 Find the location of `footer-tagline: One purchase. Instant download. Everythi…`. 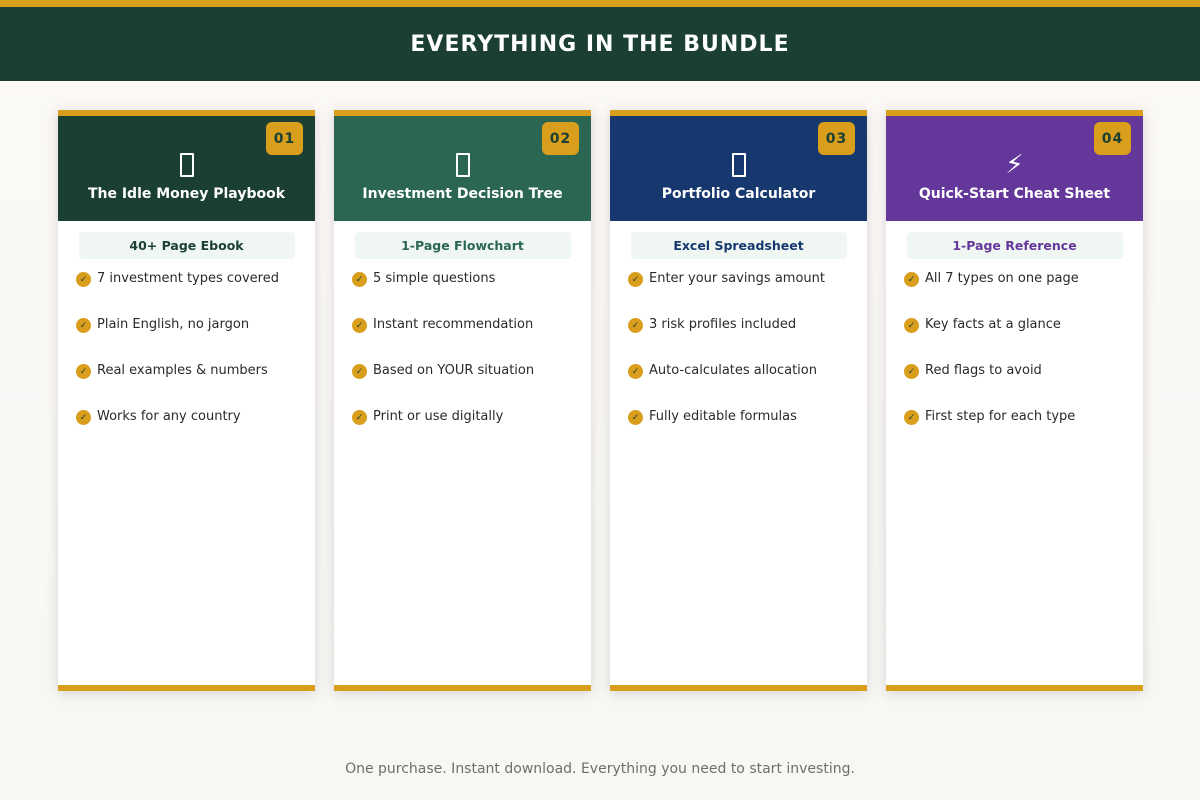

footer-tagline: One purchase. Instant download. Everythi… is located at coordinates (600, 769).